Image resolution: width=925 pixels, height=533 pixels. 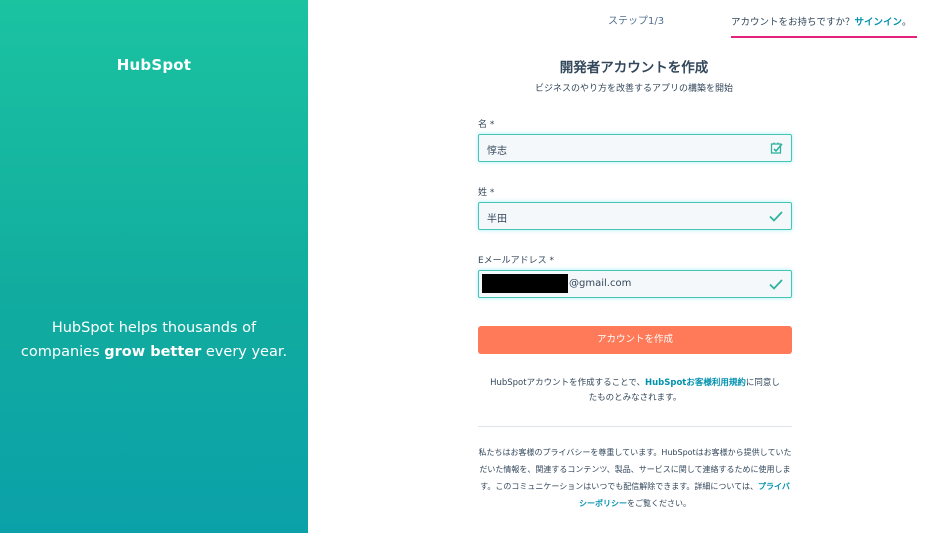 I want to click on email-field: @gmail.com, so click(x=635, y=284).